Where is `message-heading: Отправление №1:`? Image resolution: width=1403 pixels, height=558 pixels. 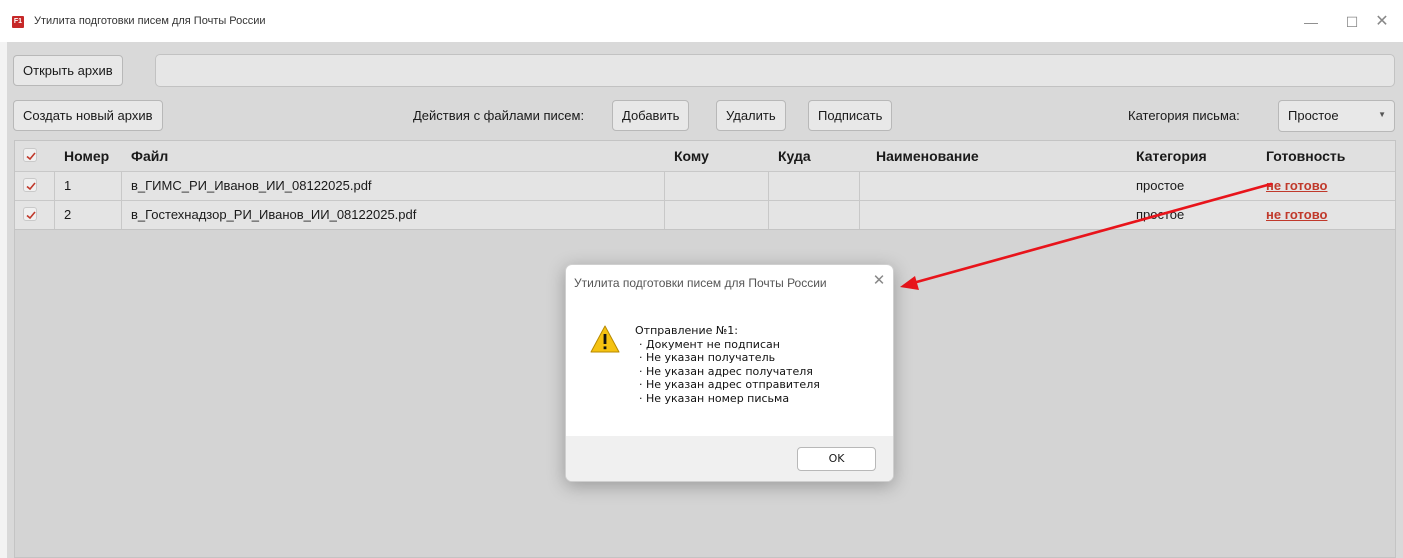 message-heading: Отправление №1: is located at coordinates (687, 330).